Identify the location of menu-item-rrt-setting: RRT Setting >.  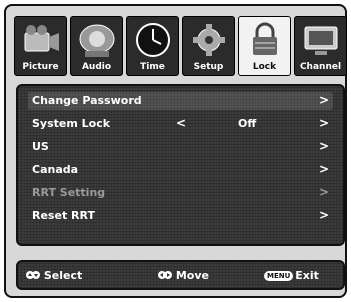
(180, 193).